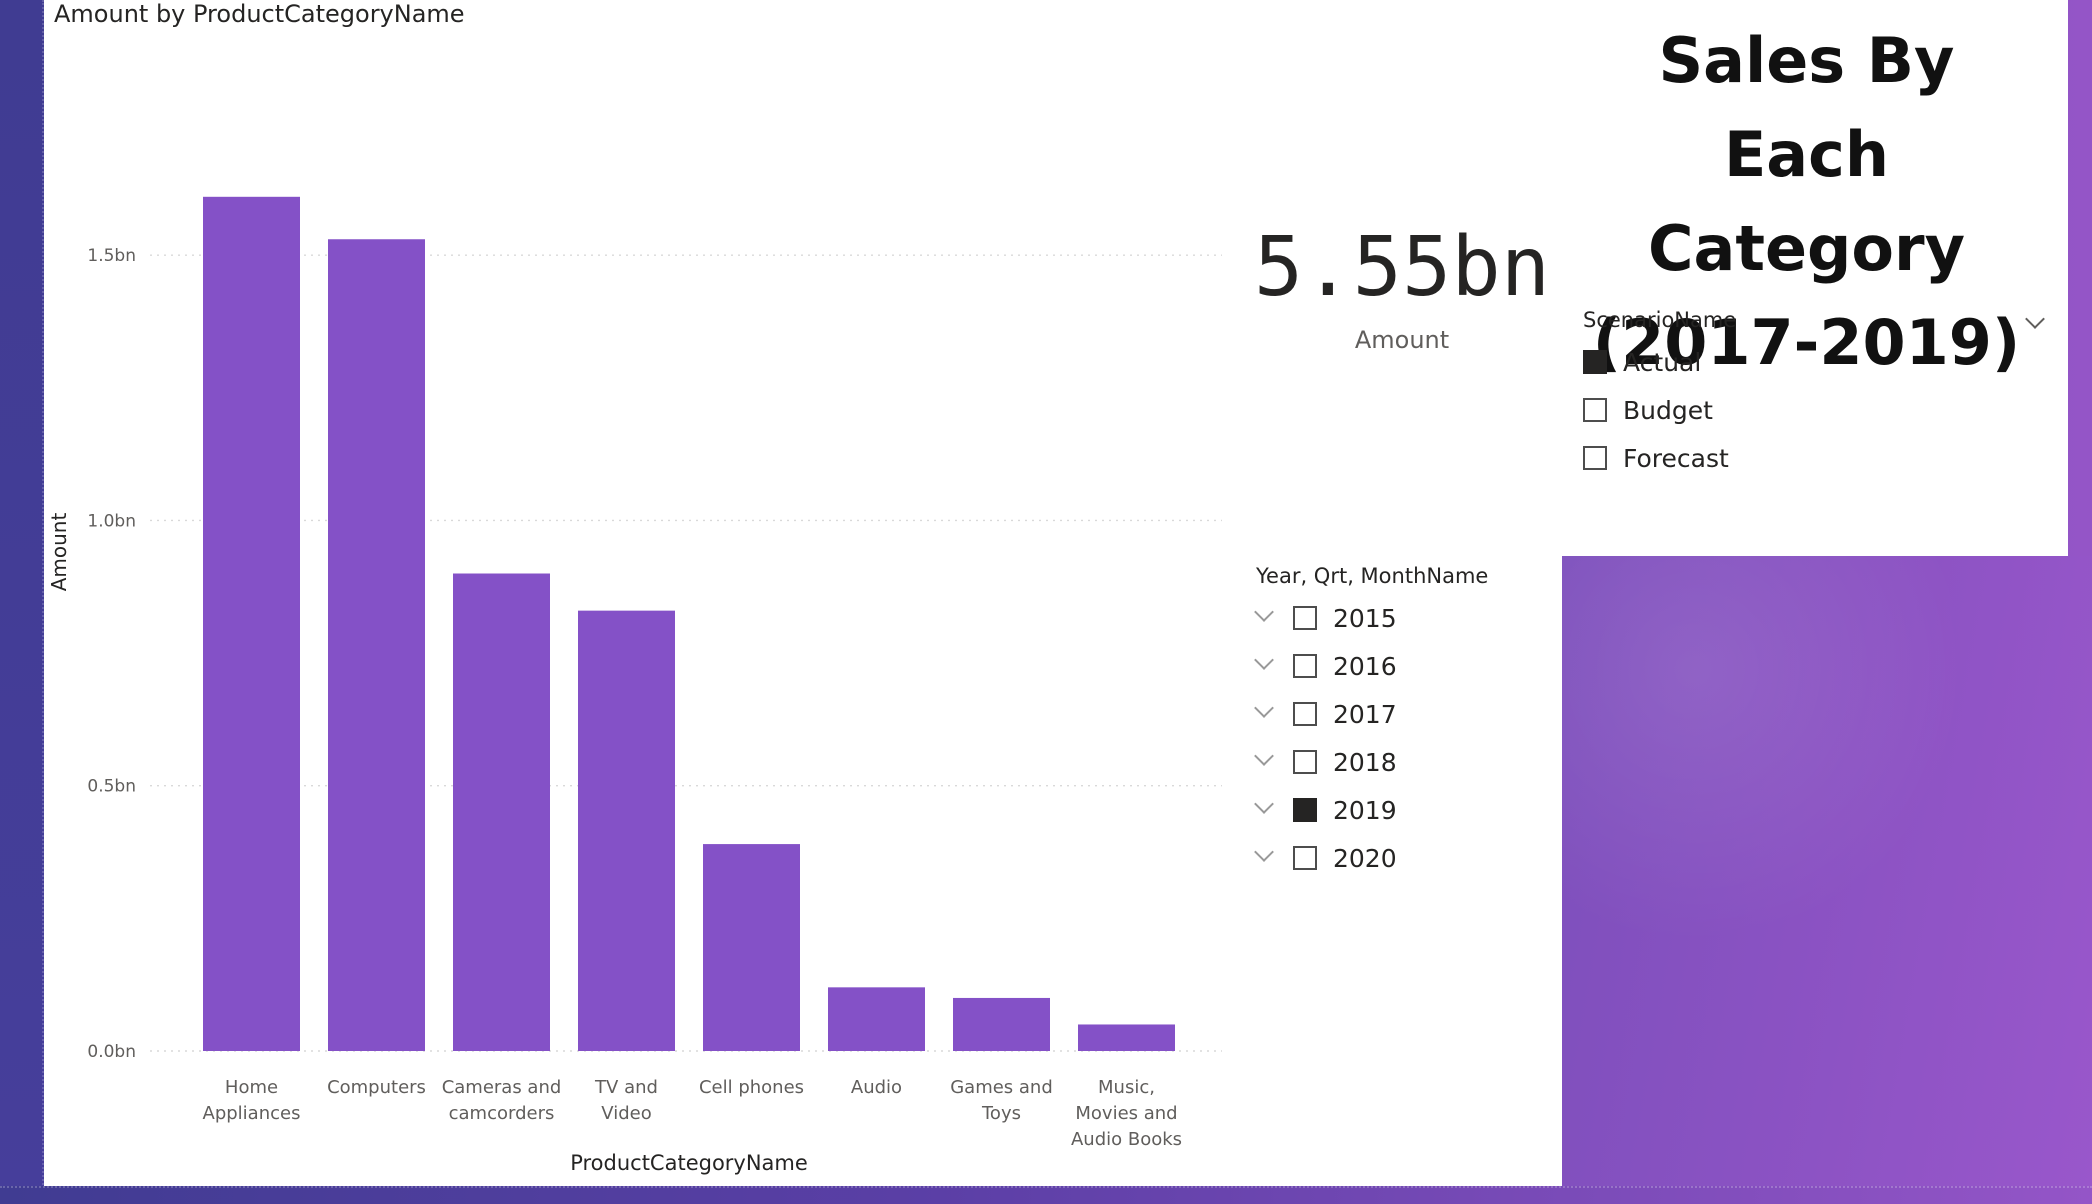 The image size is (2092, 1204). I want to click on scenario-option-forecast: Forecast, so click(1656, 458).